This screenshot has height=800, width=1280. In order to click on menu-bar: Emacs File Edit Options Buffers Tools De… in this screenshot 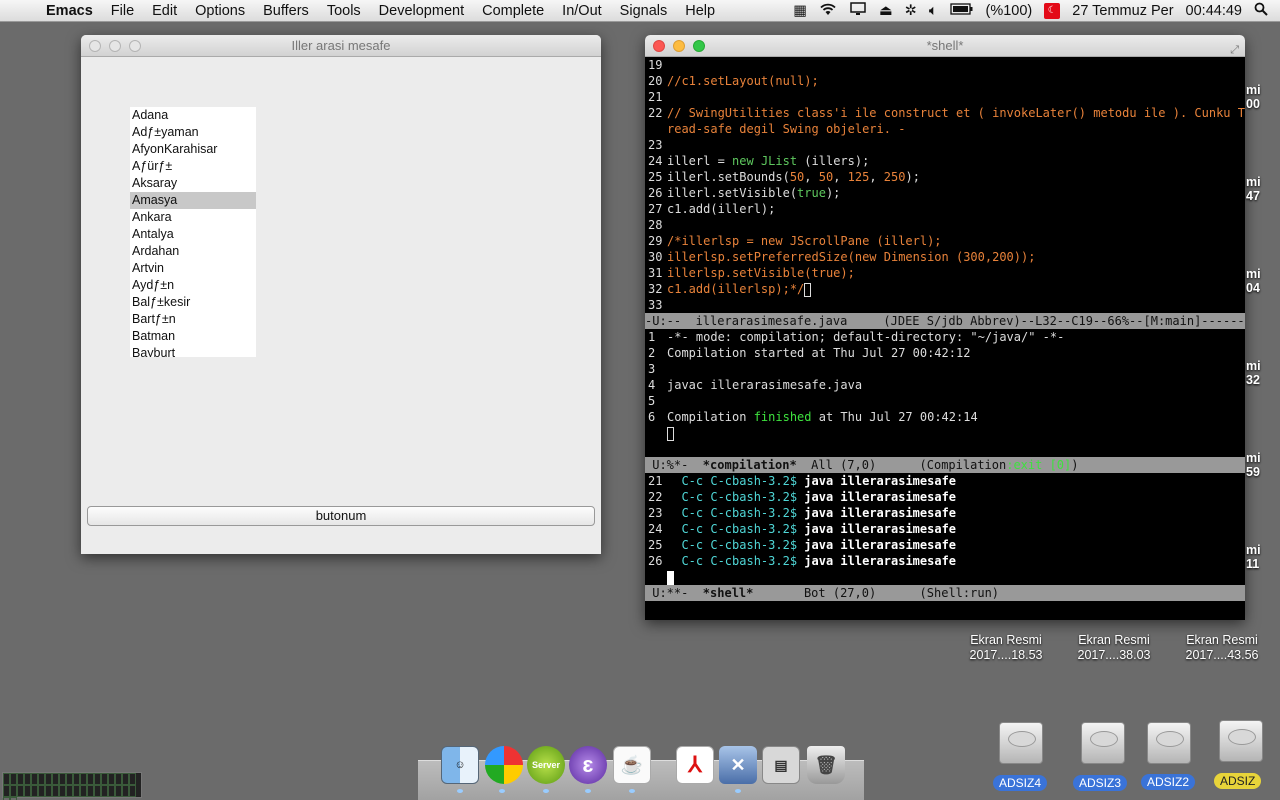, I will do `click(640, 11)`.